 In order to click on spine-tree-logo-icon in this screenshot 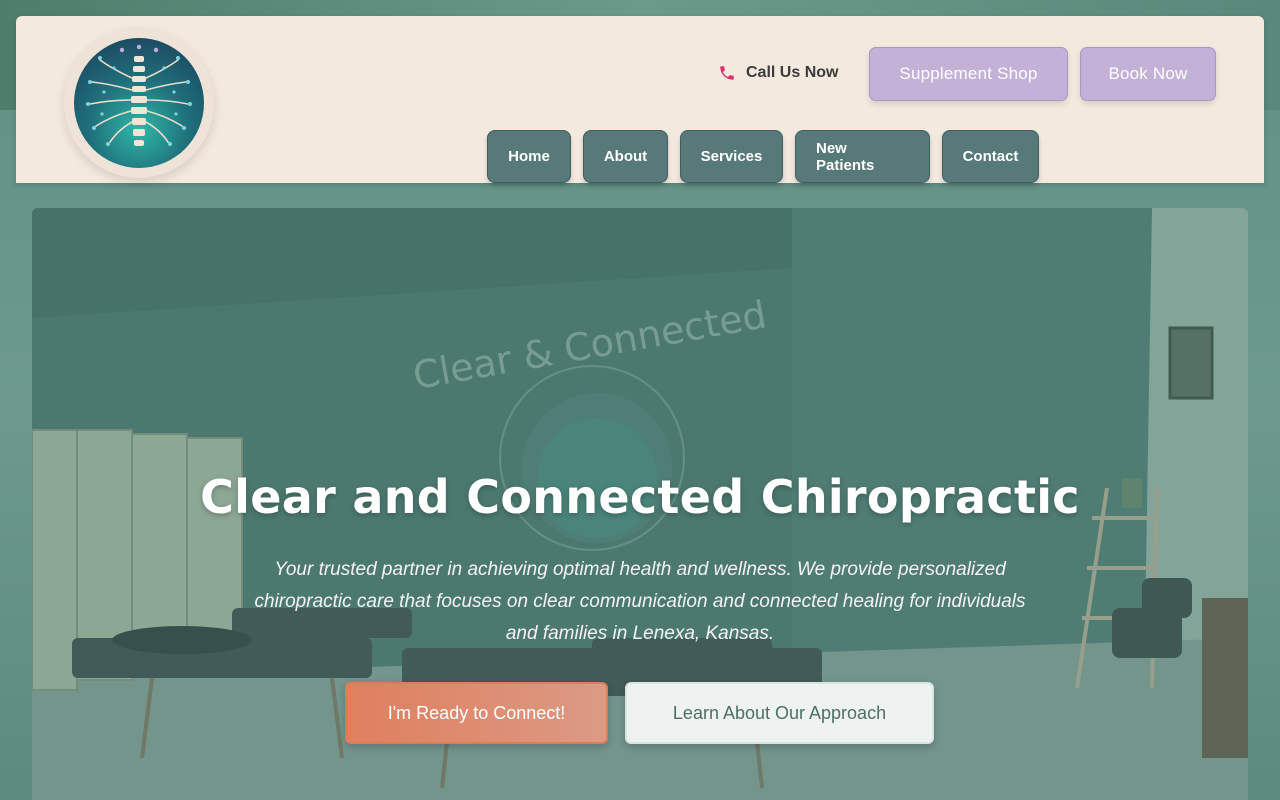, I will do `click(139, 103)`.